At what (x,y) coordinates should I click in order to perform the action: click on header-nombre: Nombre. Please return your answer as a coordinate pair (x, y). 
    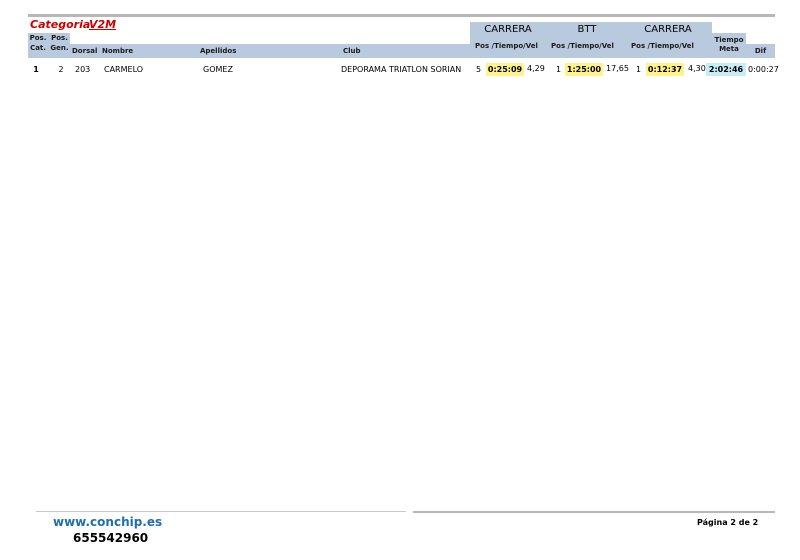
    Looking at the image, I should click on (118, 51).